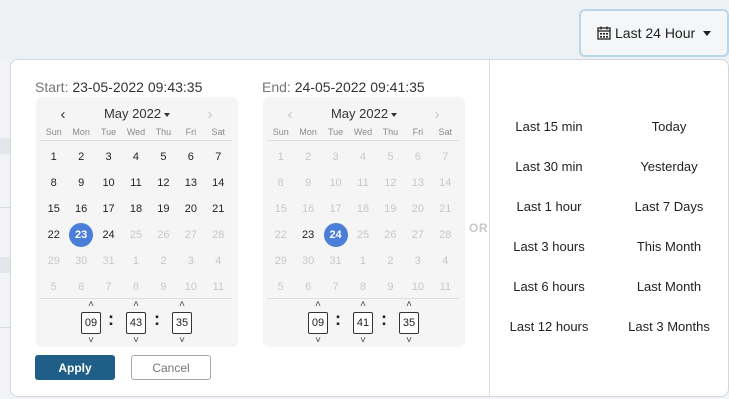 This screenshot has height=399, width=729. What do you see at coordinates (136, 323) in the screenshot?
I see `minute-field: 43` at bounding box center [136, 323].